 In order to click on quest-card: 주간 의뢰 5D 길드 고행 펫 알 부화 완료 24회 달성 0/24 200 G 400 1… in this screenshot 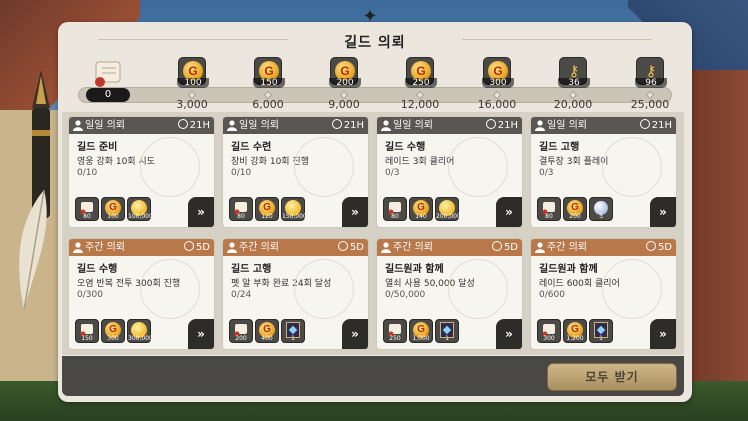, I will do `click(295, 294)`.